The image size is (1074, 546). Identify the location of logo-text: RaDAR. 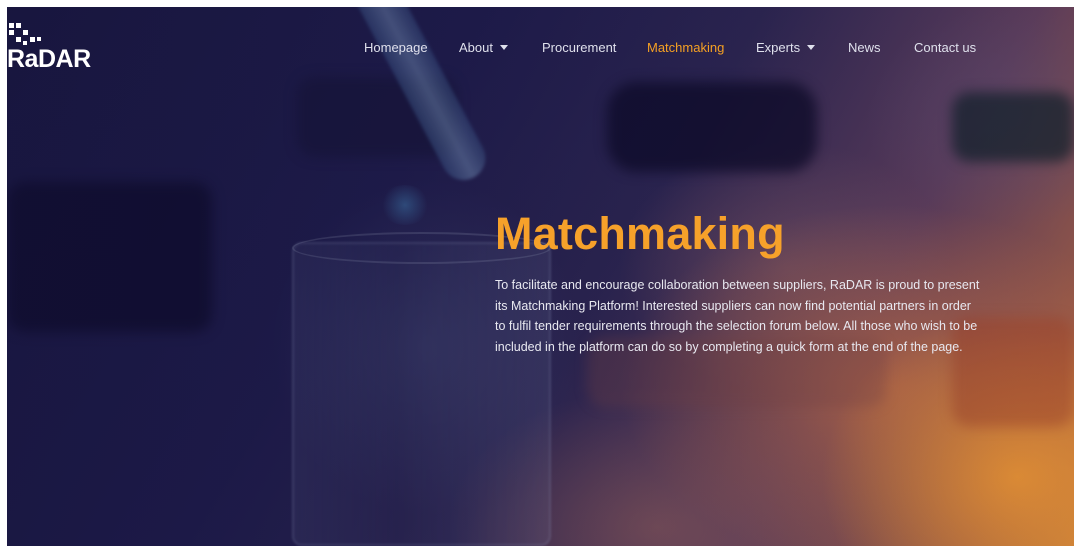
(49, 59).